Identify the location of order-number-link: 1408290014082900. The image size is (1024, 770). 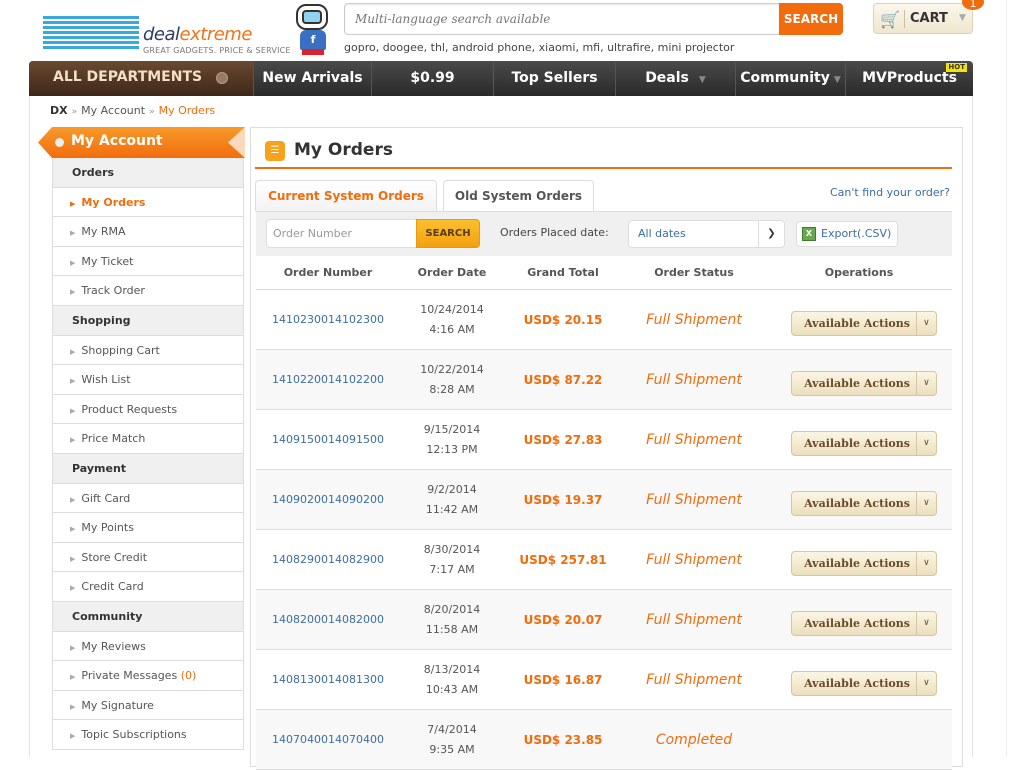
(328, 559).